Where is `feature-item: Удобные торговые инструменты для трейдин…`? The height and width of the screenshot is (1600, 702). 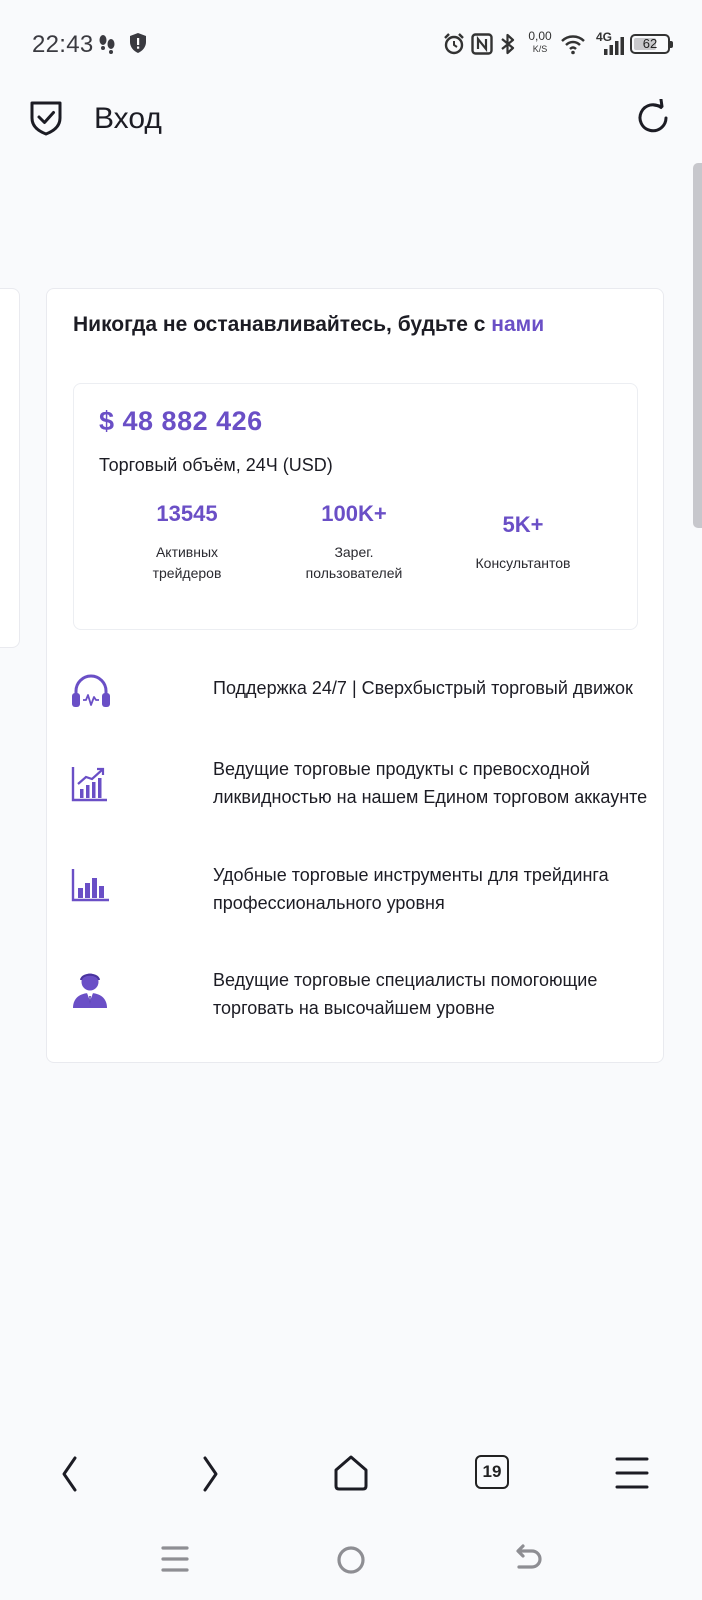 feature-item: Удобные торговые инструменты для трейдин… is located at coordinates (361, 896).